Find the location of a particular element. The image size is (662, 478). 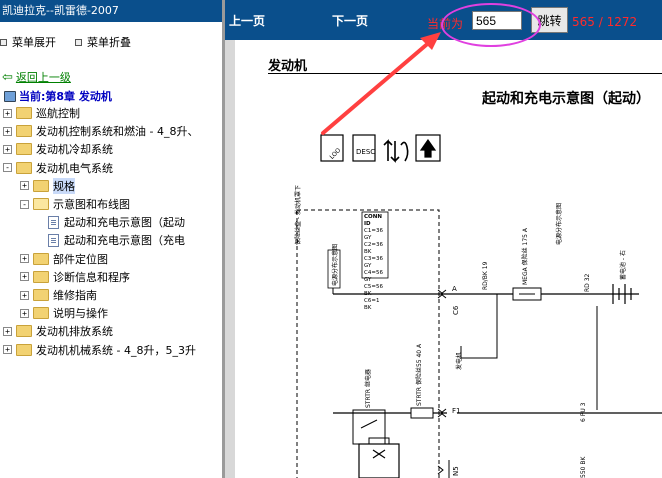

tree-item-label: 诊断信息和程序 is located at coordinates (91, 277).